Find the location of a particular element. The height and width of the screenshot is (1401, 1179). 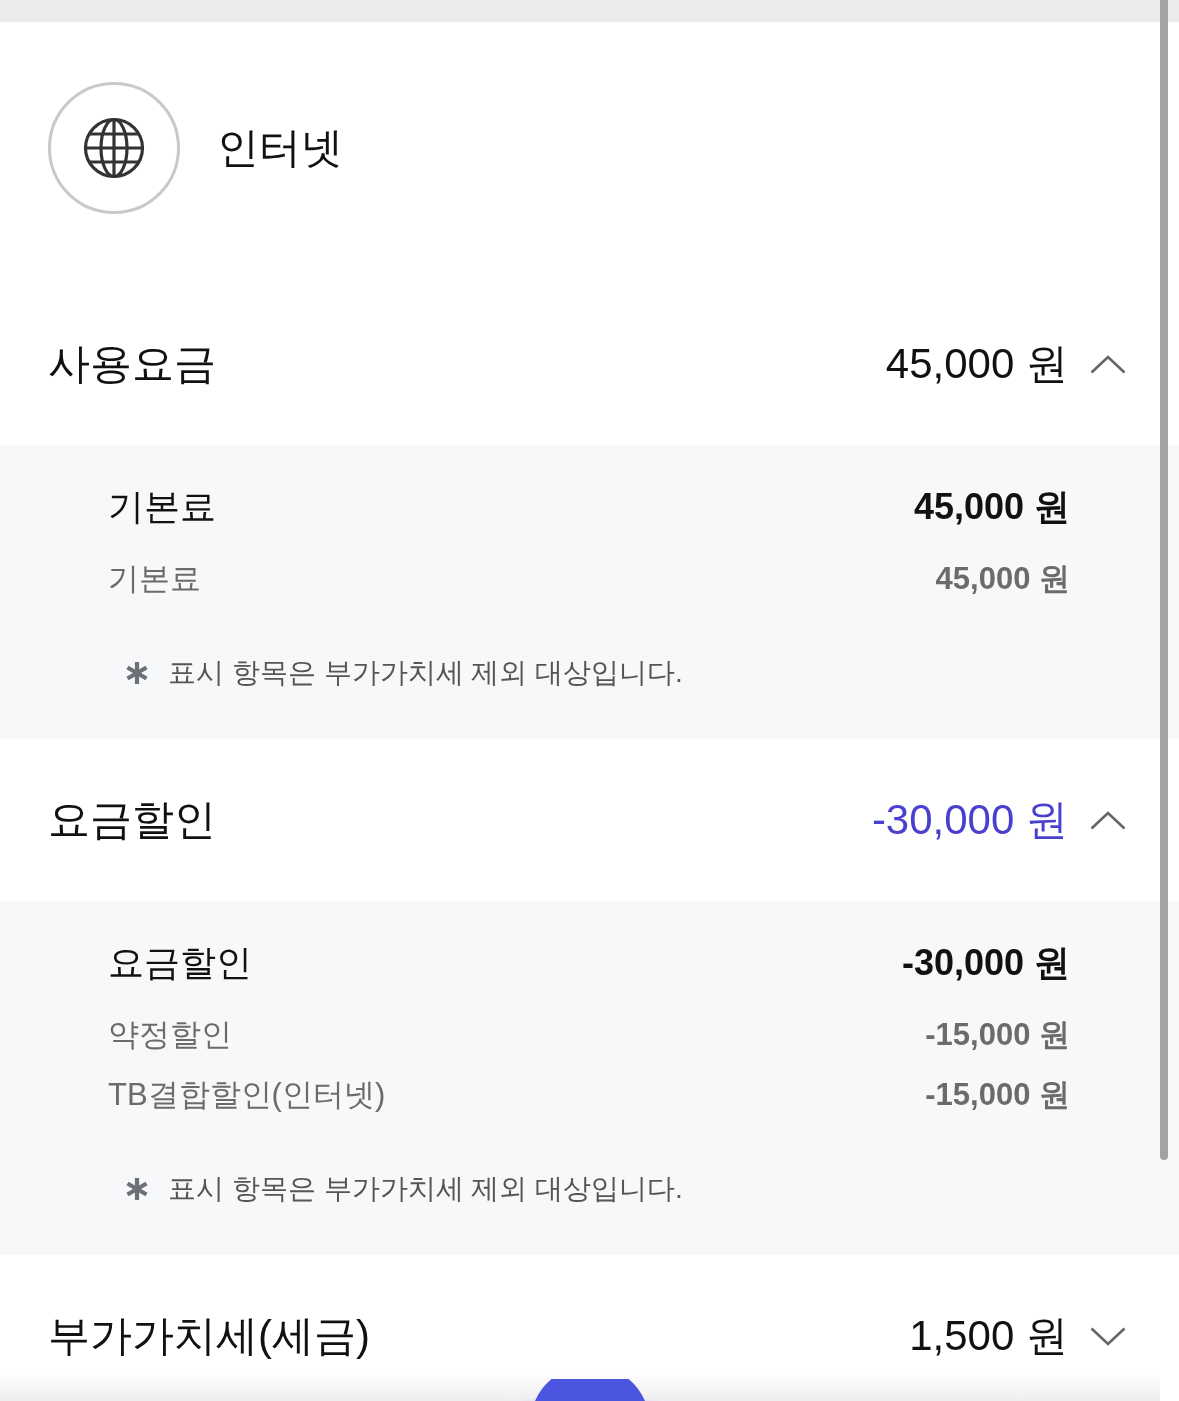

section-amount: 45,000 원 is located at coordinates (976, 364).